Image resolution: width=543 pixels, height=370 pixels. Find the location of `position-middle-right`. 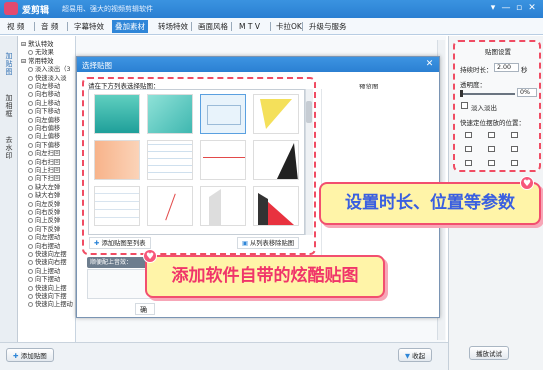

position-middle-right is located at coordinates (514, 149).